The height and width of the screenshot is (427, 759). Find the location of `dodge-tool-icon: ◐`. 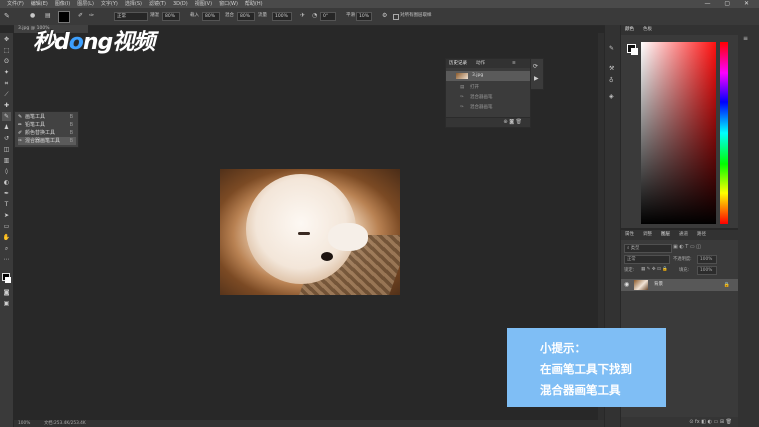

dodge-tool-icon: ◐ is located at coordinates (6, 182).